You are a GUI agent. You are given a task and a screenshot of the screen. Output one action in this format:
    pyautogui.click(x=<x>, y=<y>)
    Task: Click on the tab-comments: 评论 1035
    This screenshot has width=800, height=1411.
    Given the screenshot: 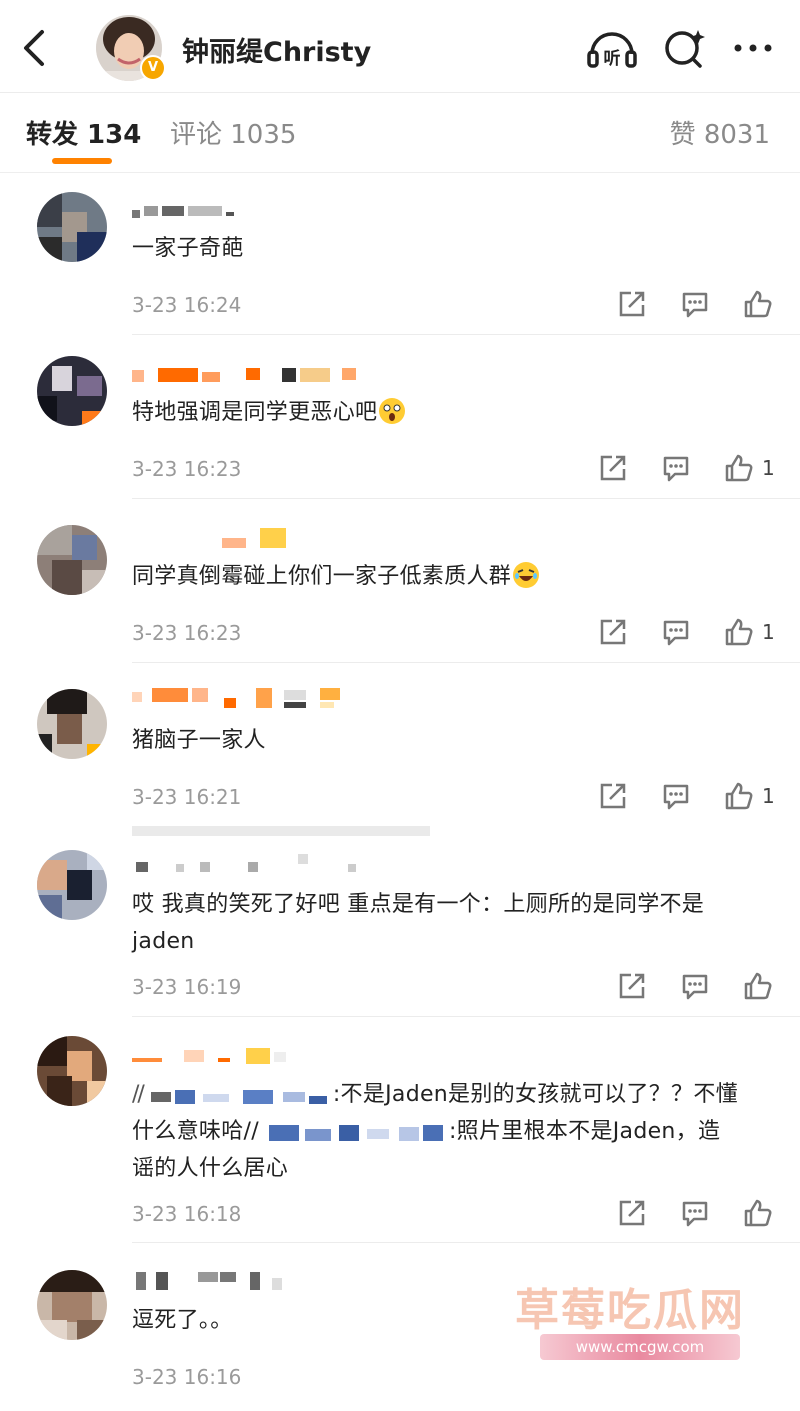 What is the action you would take?
    pyautogui.click(x=233, y=132)
    